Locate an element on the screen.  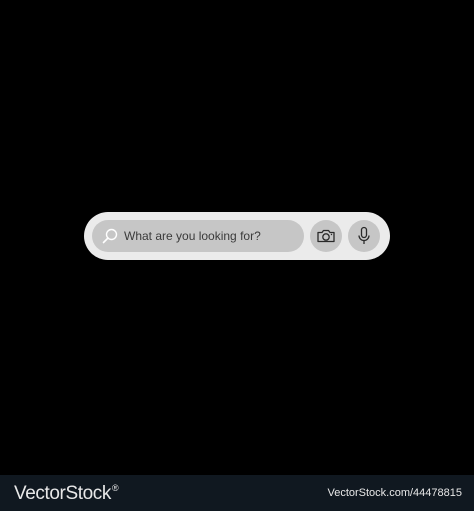
vectorstock-logo: VectorStock® is located at coordinates (66, 494).